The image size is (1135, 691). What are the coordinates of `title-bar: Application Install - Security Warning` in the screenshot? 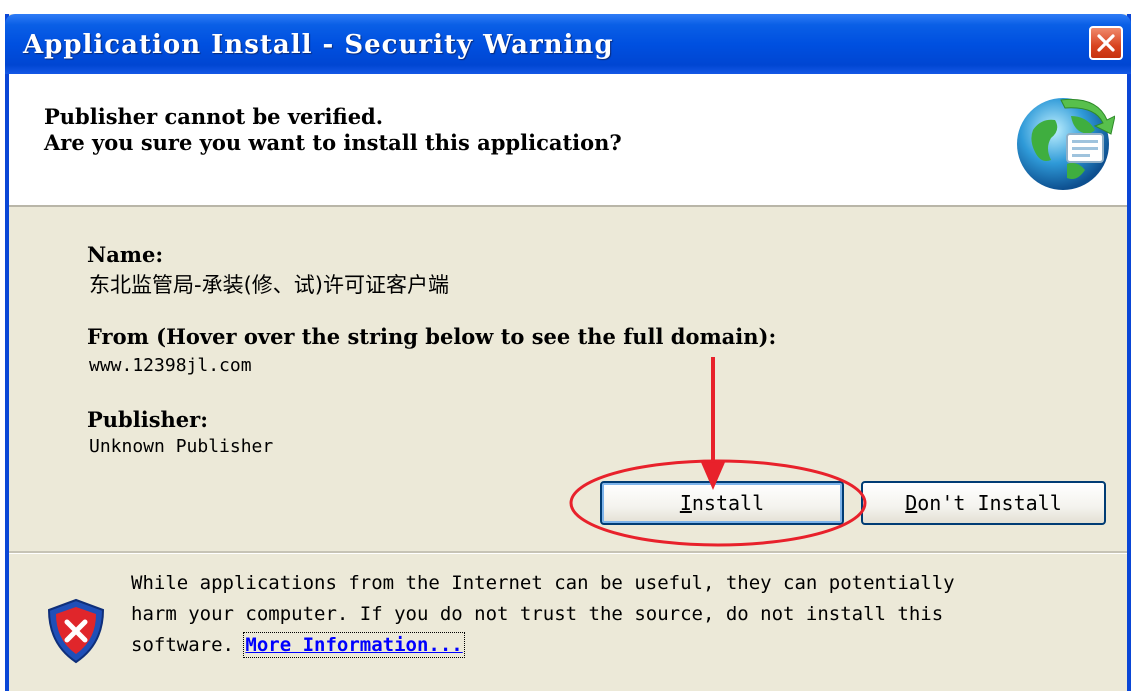 It's located at (568, 44).